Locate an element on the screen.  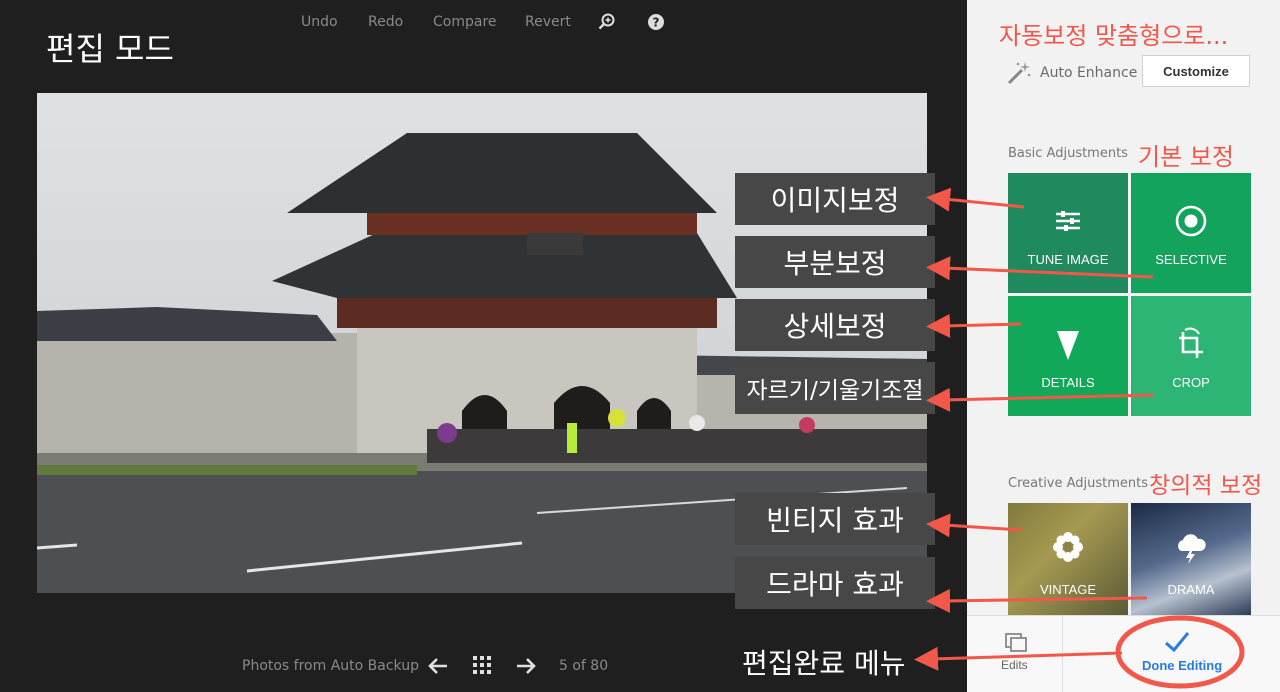
edits-label: Edits is located at coordinates (1014, 665).